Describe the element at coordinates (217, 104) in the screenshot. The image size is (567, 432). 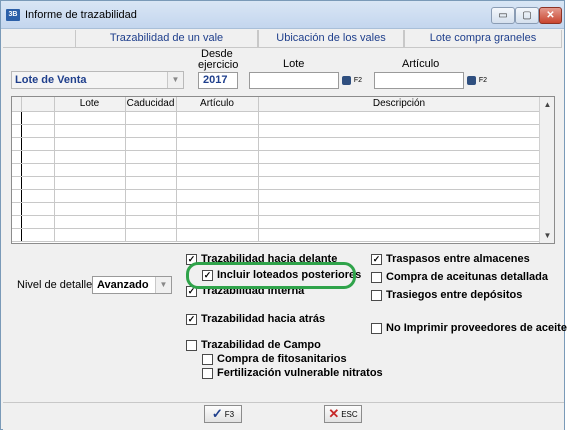
I see `column-header-articulo: Artículo` at that location.